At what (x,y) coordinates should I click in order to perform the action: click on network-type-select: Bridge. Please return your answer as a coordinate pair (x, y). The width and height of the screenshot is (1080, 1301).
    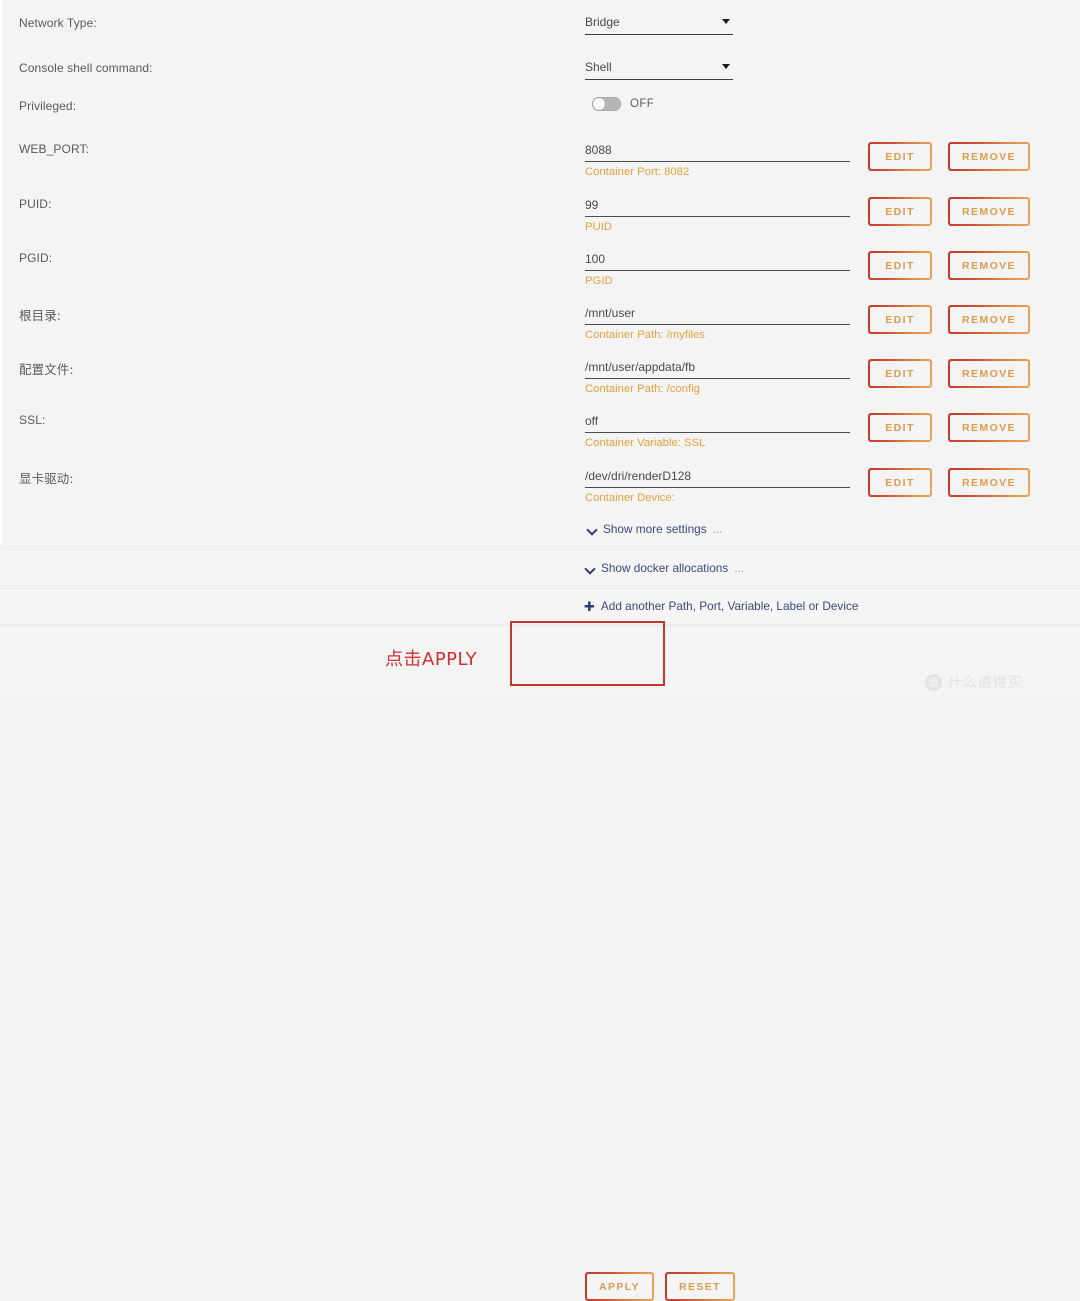
    Looking at the image, I should click on (659, 24).